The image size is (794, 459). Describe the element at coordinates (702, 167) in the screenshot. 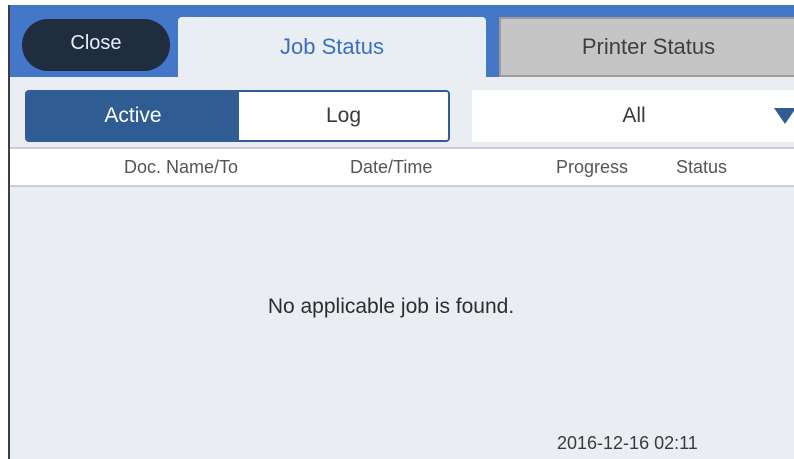

I see `column-header-status: Status` at that location.